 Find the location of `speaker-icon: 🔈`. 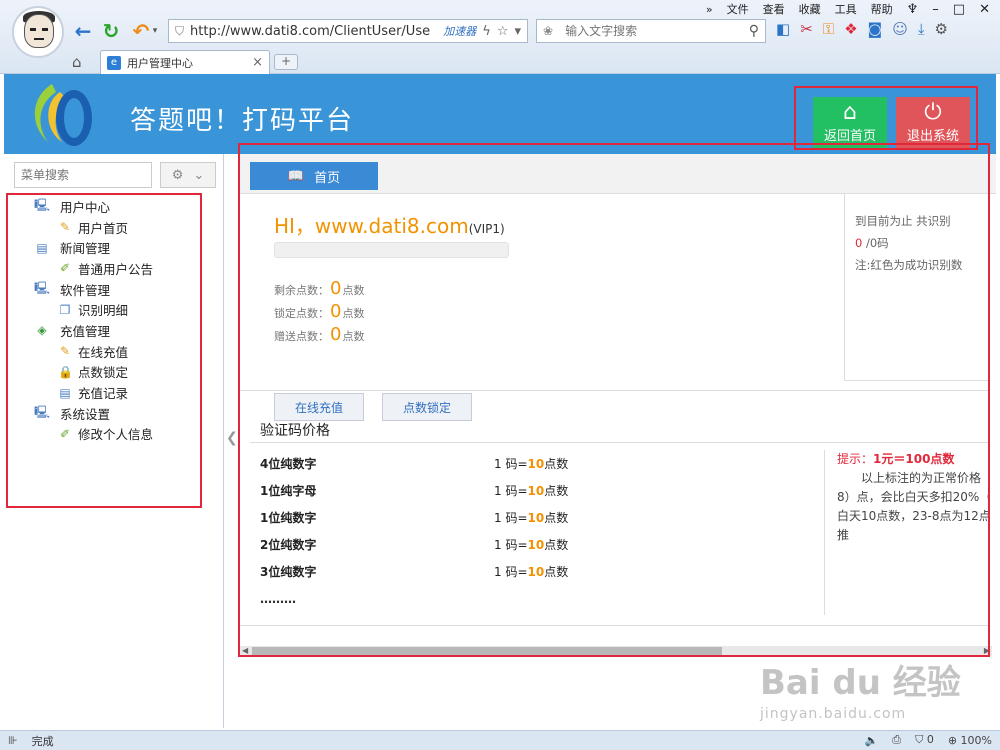

speaker-icon: 🔈 is located at coordinates (872, 740).